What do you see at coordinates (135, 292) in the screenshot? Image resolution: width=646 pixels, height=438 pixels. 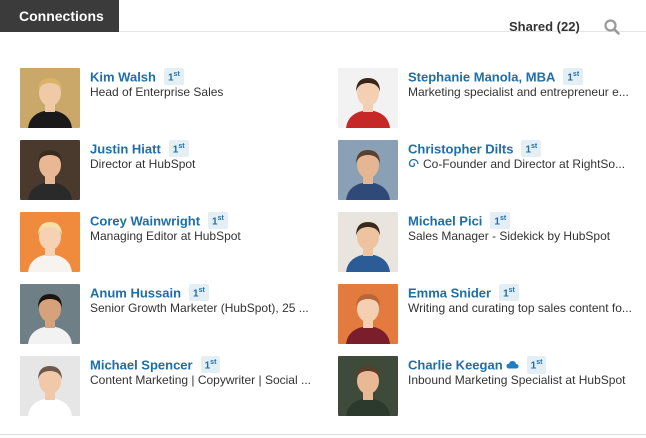 I see `connection-name-link: Anum Hussain` at bounding box center [135, 292].